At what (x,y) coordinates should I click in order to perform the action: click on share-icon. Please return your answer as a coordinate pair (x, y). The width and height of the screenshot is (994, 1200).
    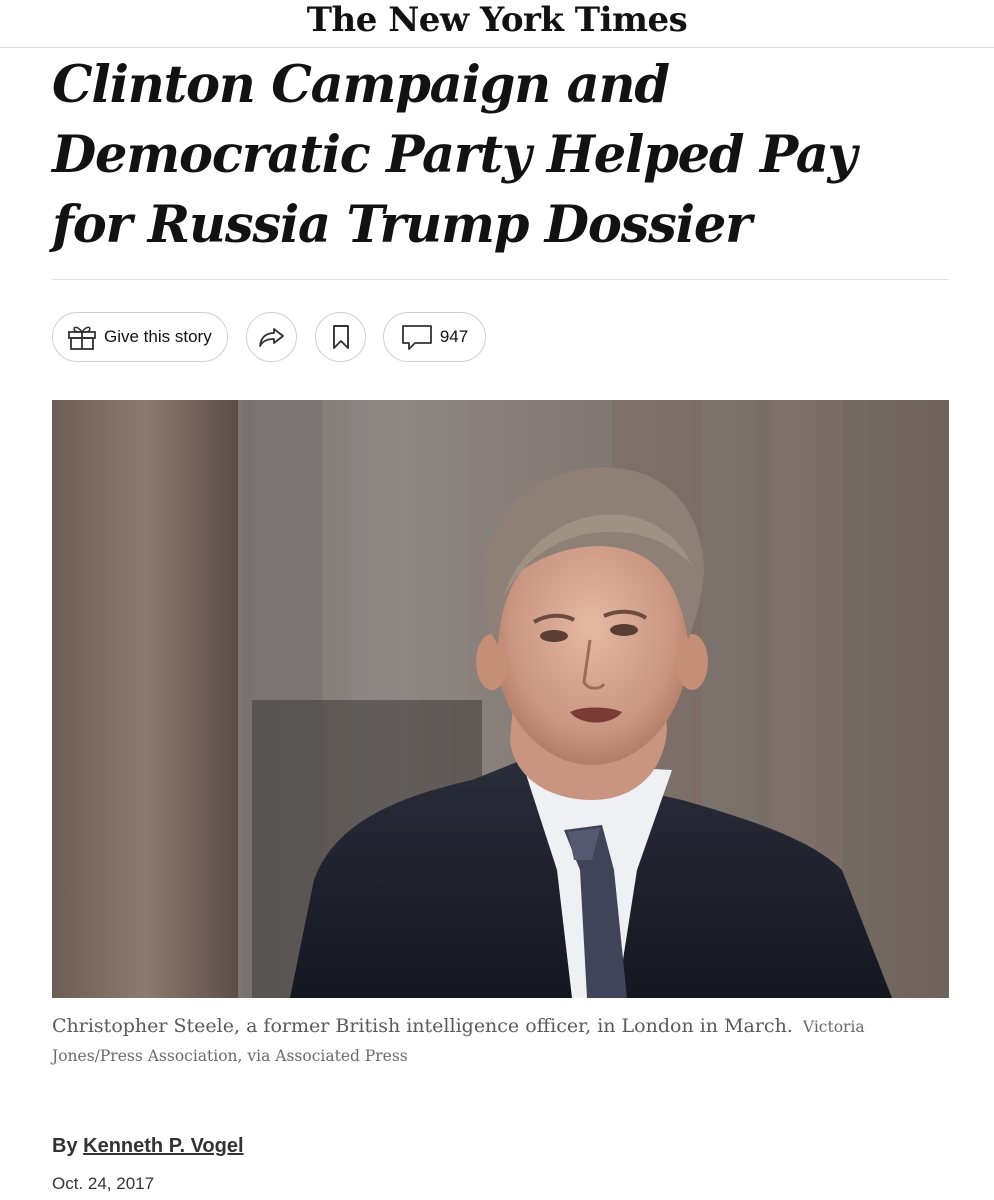
    Looking at the image, I should click on (272, 337).